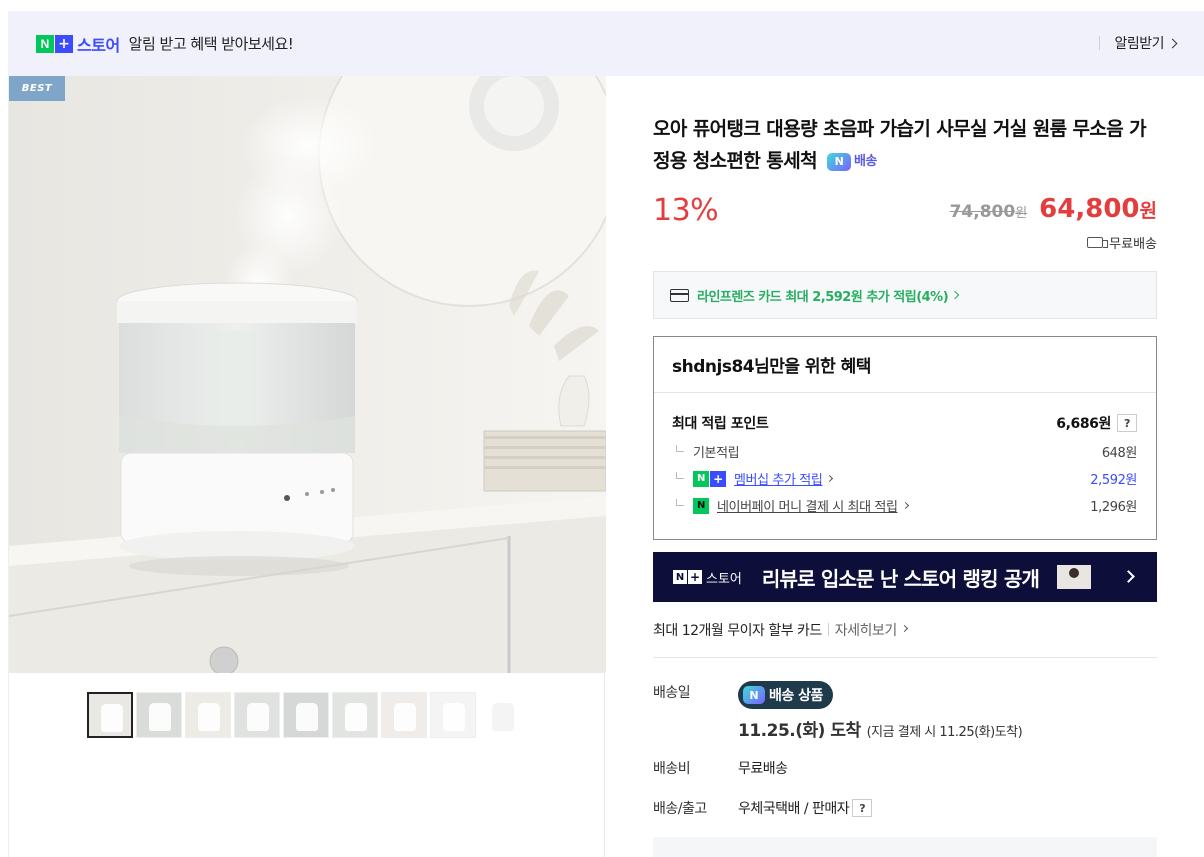 This screenshot has height=857, width=1204. I want to click on shipping-fee-value: 무료배송, so click(763, 769).